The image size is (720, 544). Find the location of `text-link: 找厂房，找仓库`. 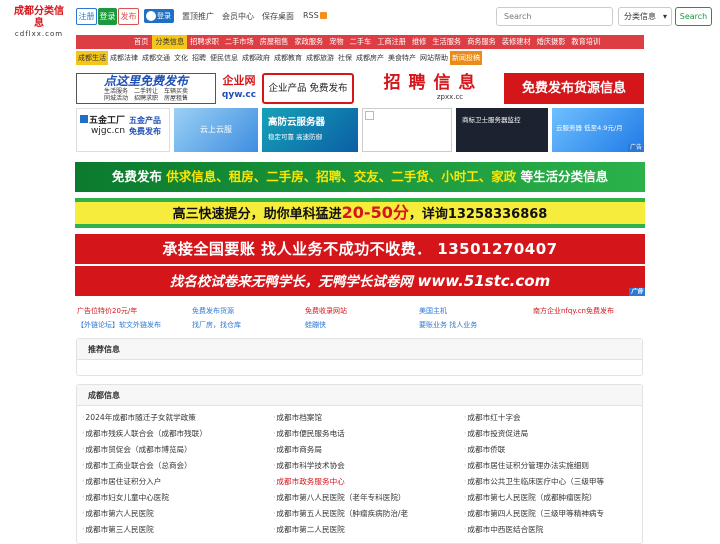

text-link: 找厂房，找仓库 is located at coordinates (216, 325).